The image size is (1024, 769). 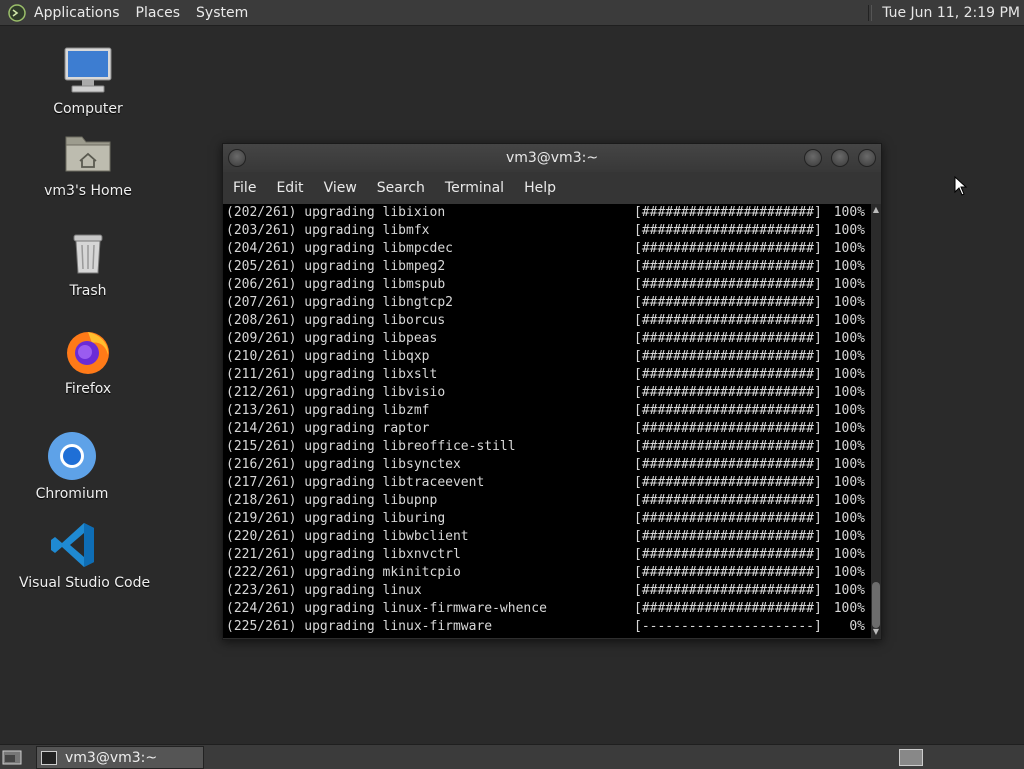 I want to click on menu-help: Help, so click(x=540, y=188).